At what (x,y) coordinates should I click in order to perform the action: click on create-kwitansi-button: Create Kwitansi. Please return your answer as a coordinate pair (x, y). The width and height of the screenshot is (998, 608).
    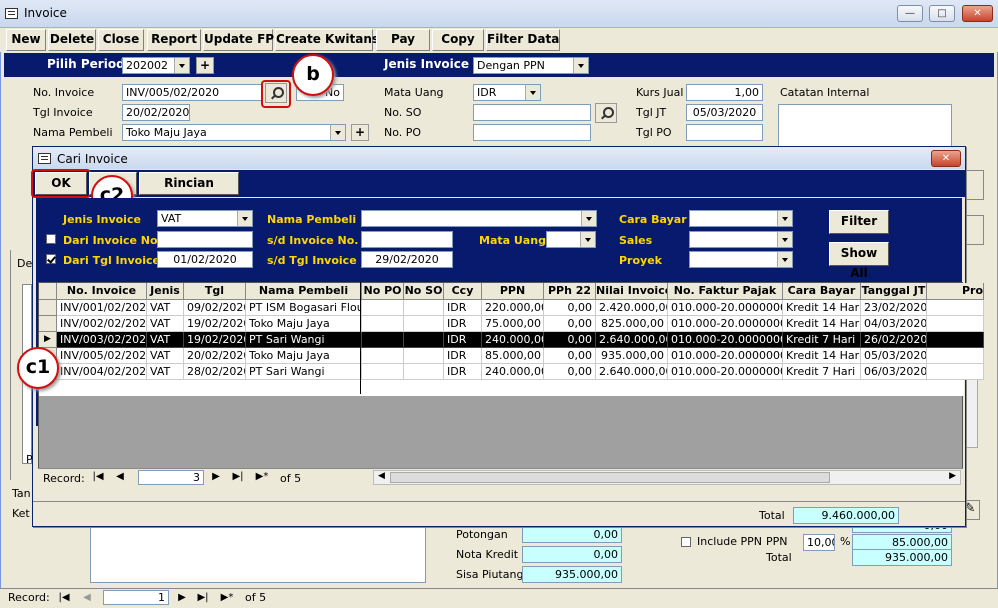
    Looking at the image, I should click on (329, 40).